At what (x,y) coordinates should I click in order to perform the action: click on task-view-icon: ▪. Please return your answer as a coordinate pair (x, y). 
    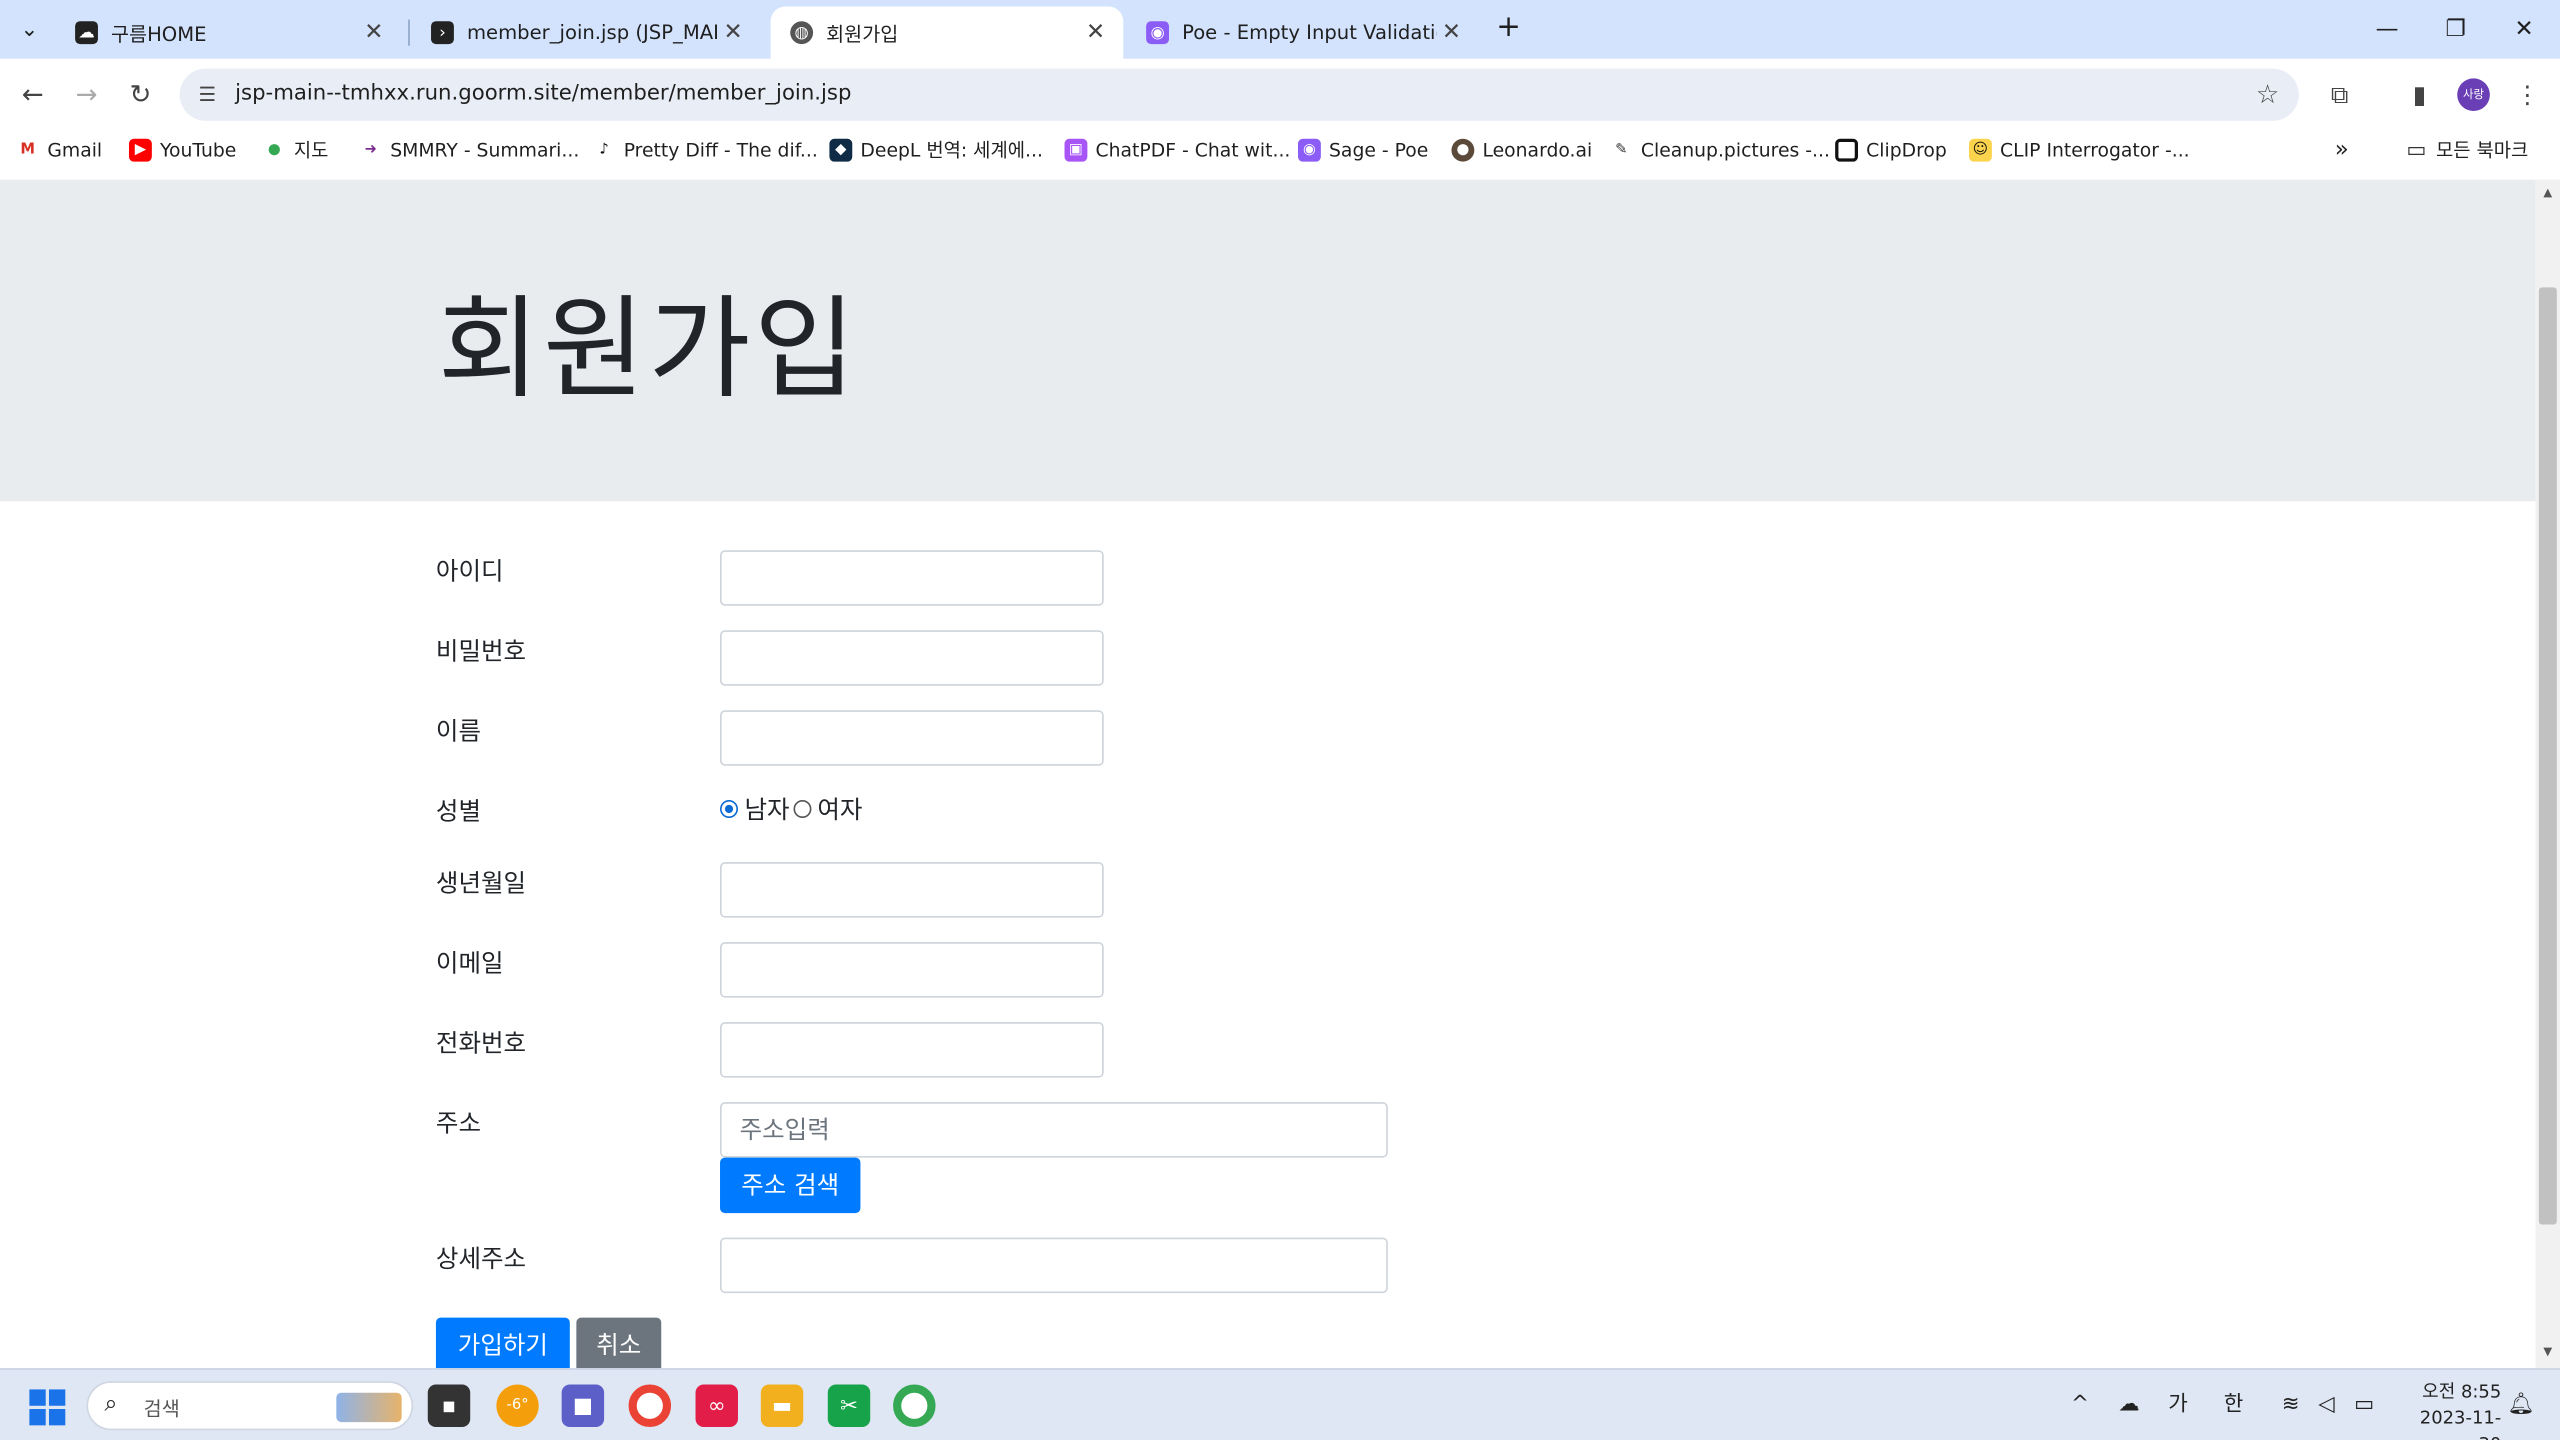
    Looking at the image, I should click on (449, 1405).